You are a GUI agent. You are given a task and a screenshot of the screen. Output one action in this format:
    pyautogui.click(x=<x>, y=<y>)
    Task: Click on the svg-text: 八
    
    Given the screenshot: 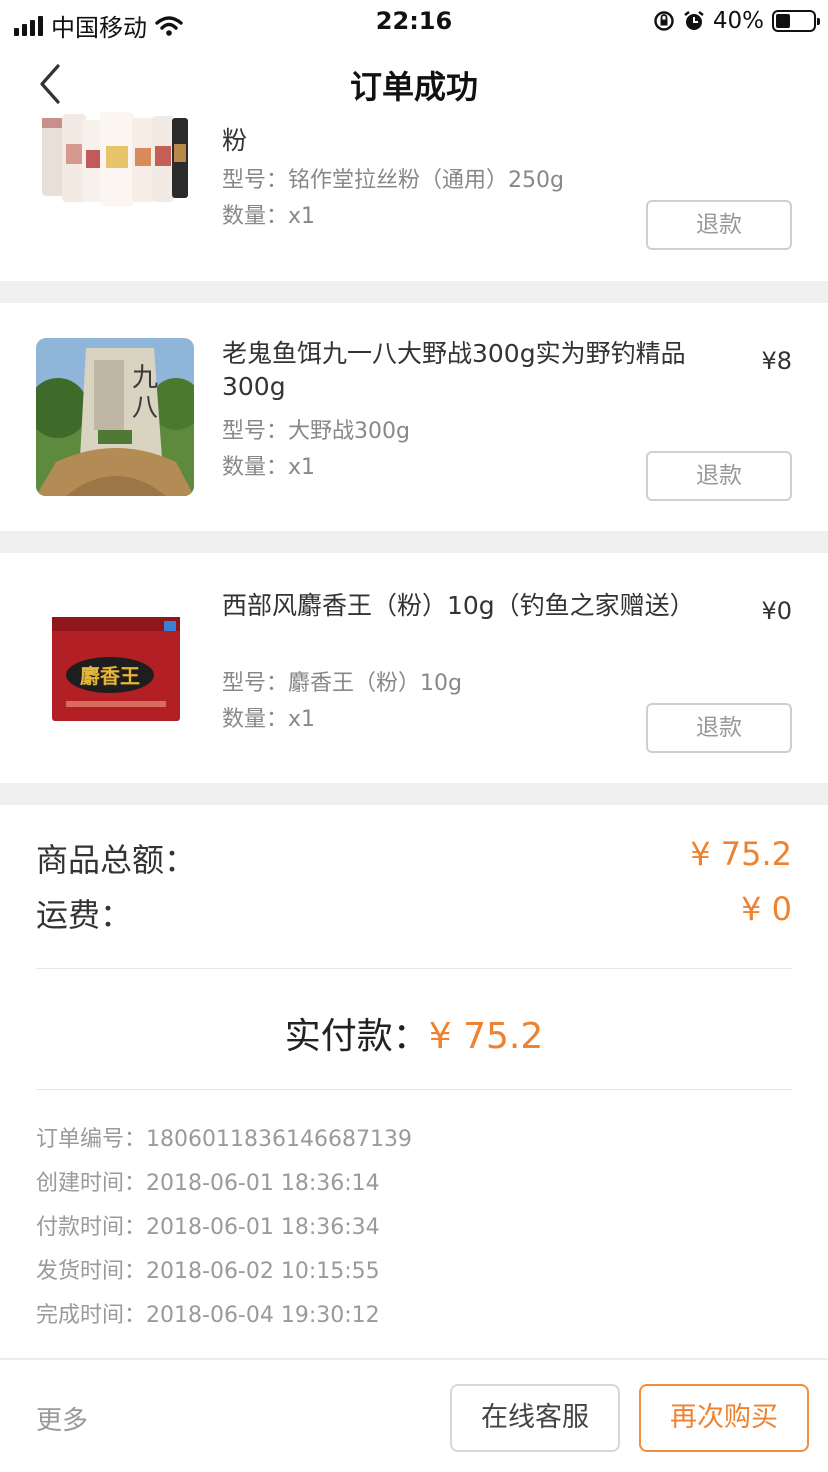 What is the action you would take?
    pyautogui.click(x=145, y=408)
    